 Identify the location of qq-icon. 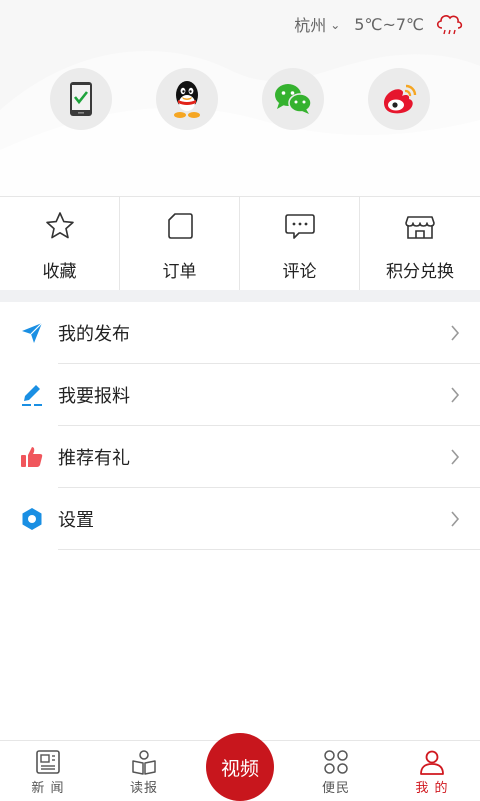
(187, 99).